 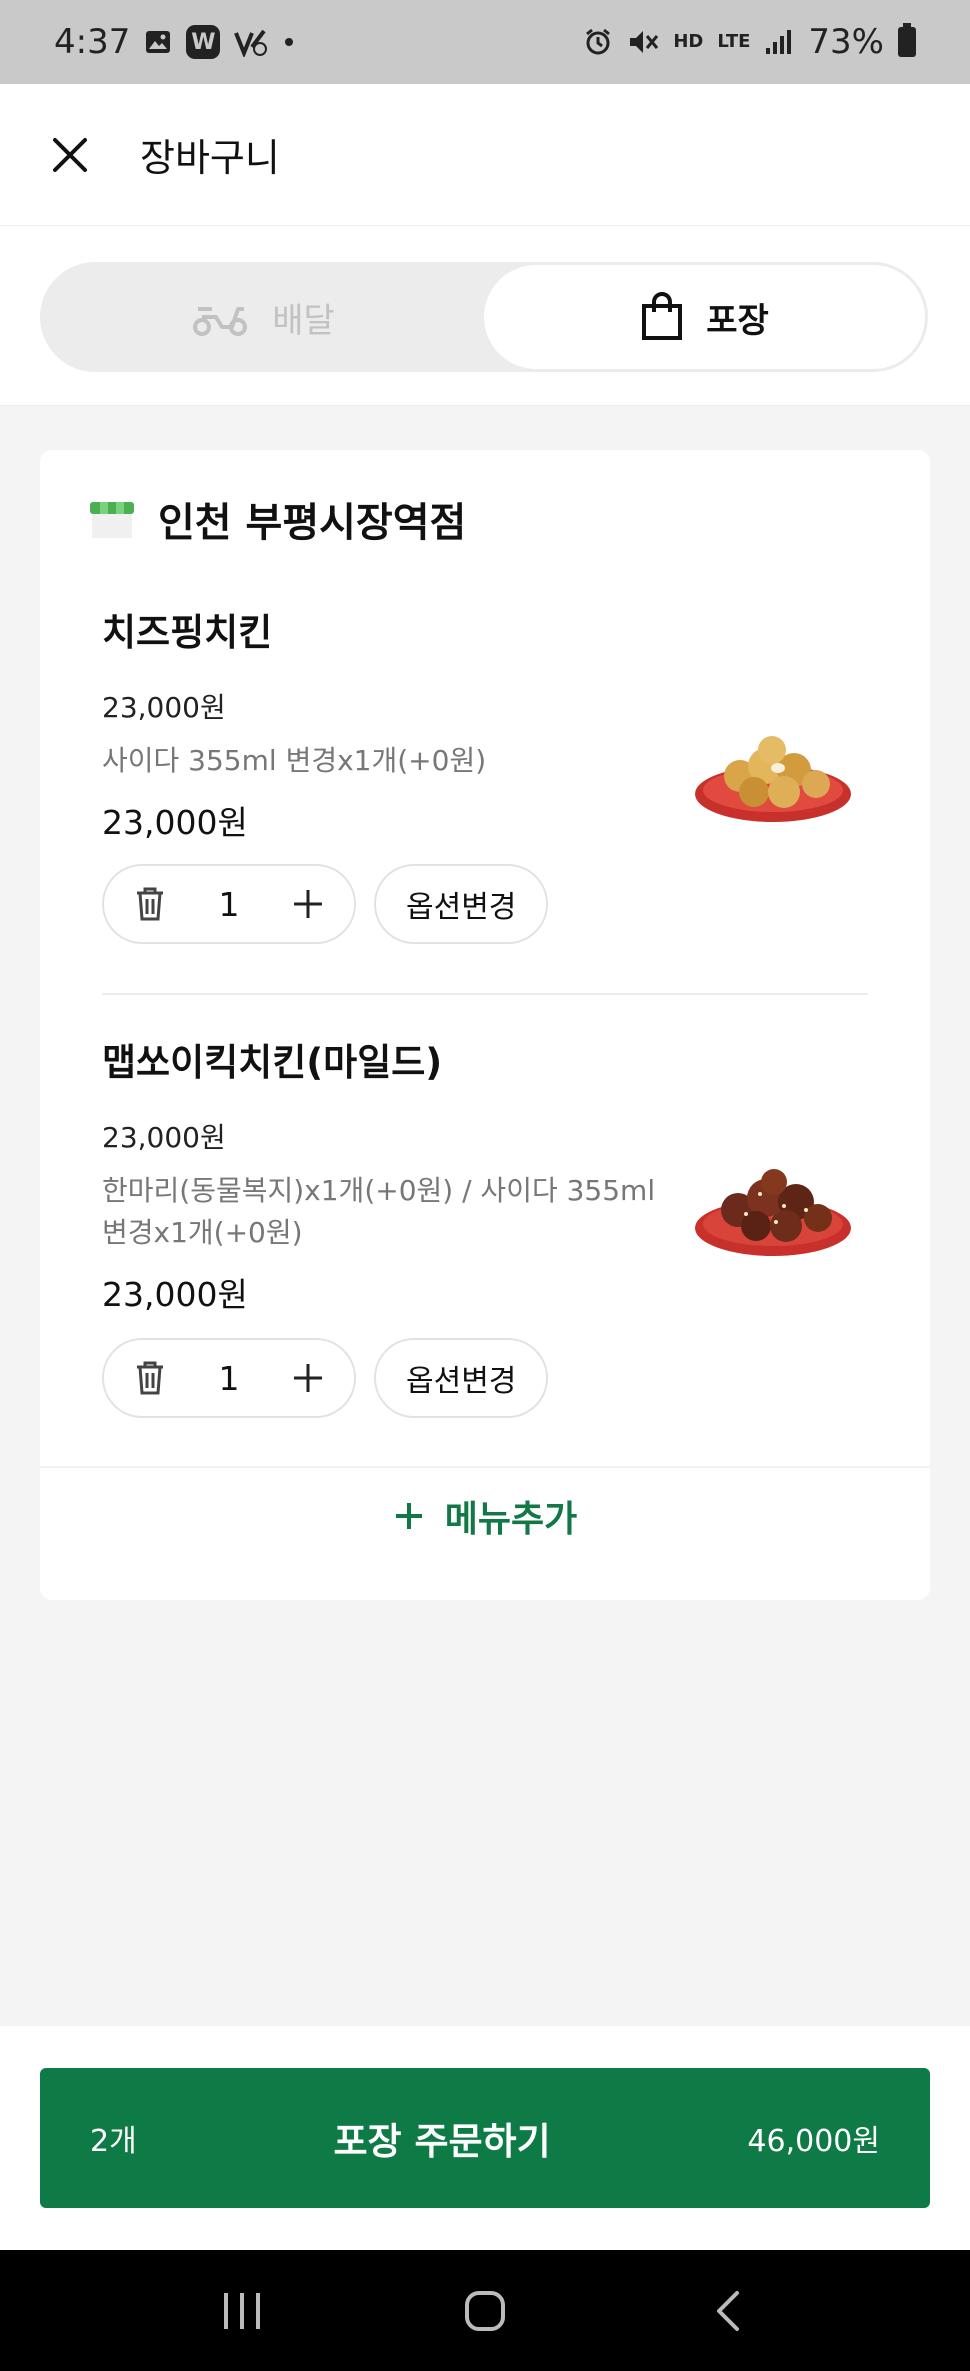 I want to click on scooter-icon, so click(x=220, y=321).